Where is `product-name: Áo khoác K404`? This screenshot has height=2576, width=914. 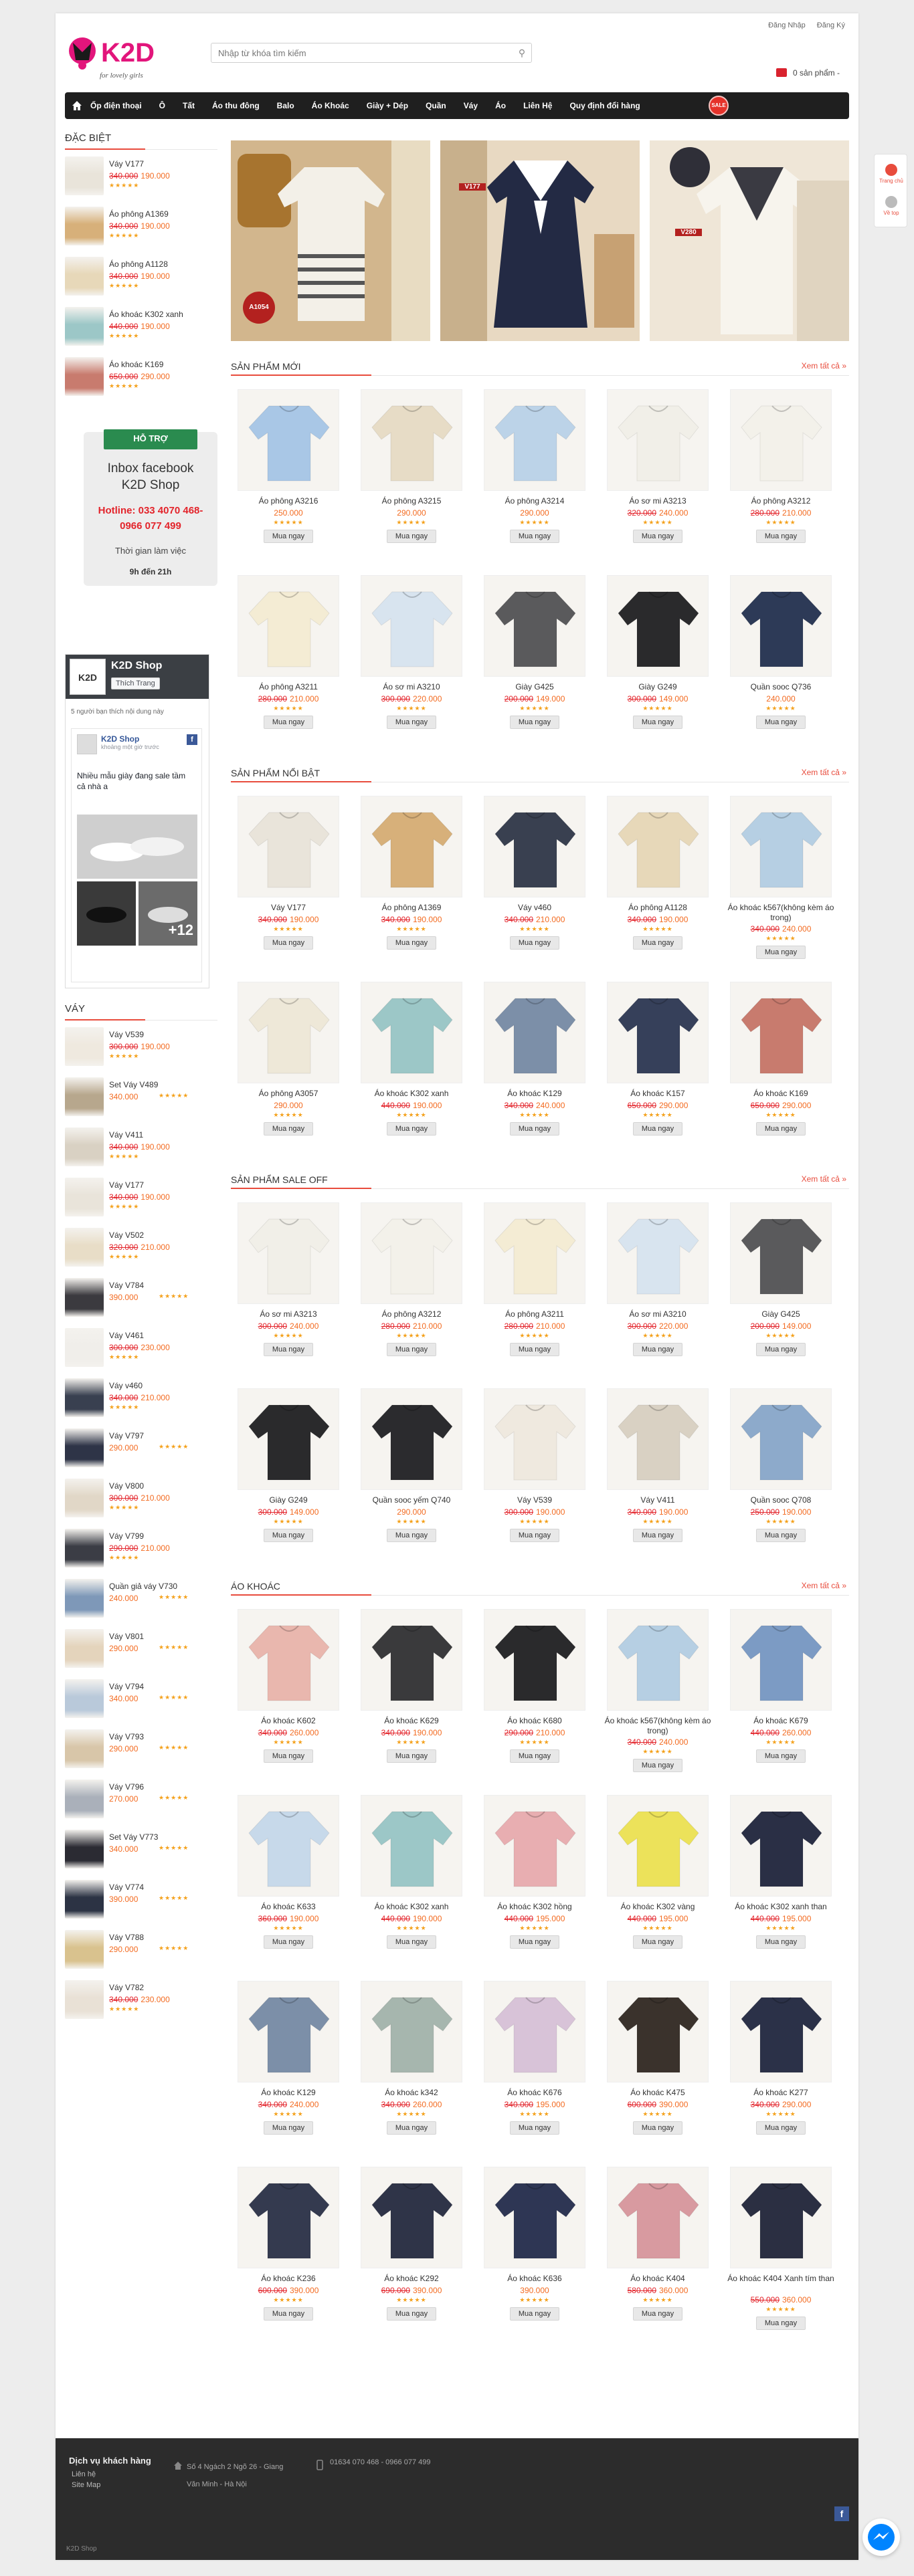 product-name: Áo khoác K404 is located at coordinates (658, 2279).